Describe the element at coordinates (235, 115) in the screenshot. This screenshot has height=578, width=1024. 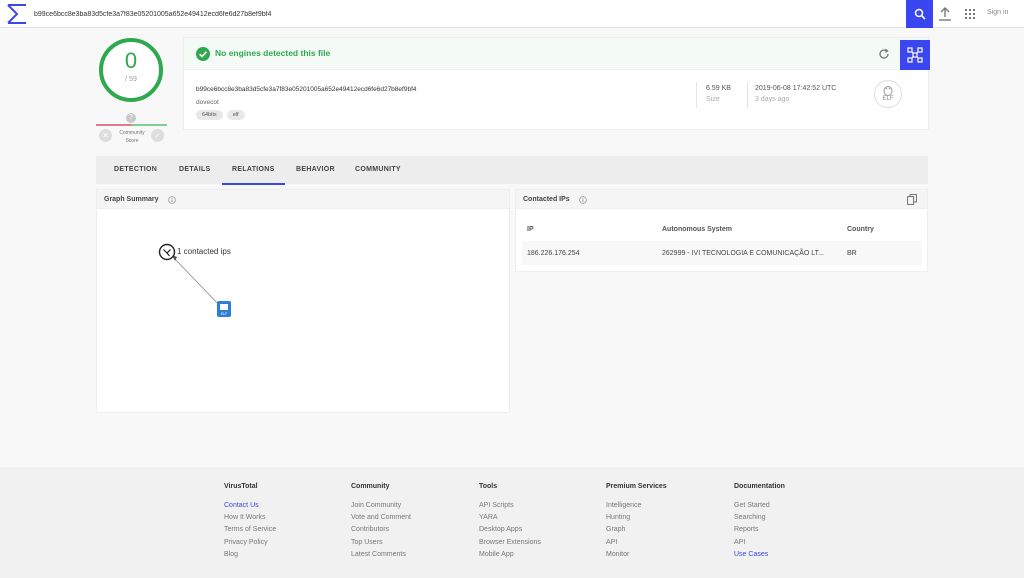
I see `tag-elf: elf` at that location.